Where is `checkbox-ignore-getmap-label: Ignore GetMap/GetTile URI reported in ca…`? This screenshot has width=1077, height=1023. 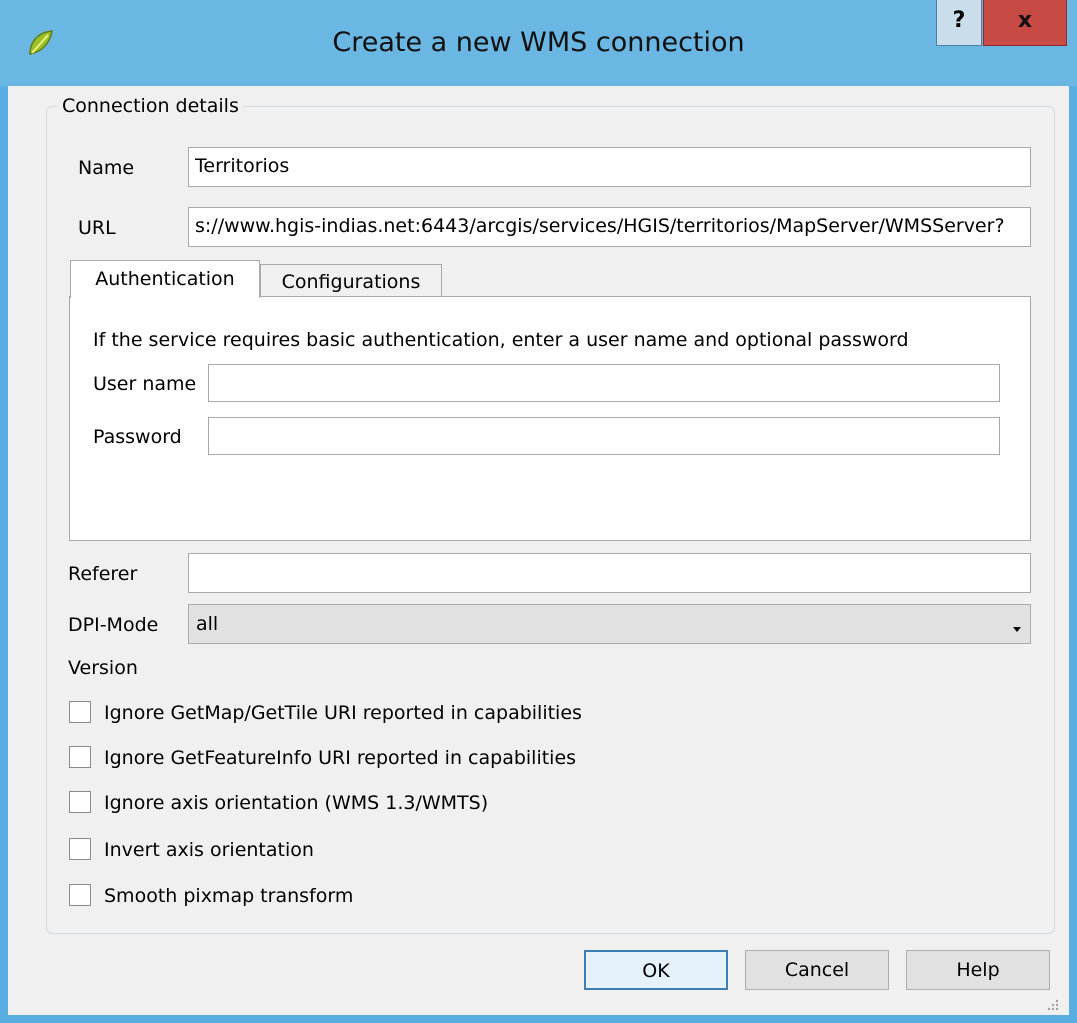
checkbox-ignore-getmap-label: Ignore GetMap/GetTile URI reported in ca… is located at coordinates (343, 713).